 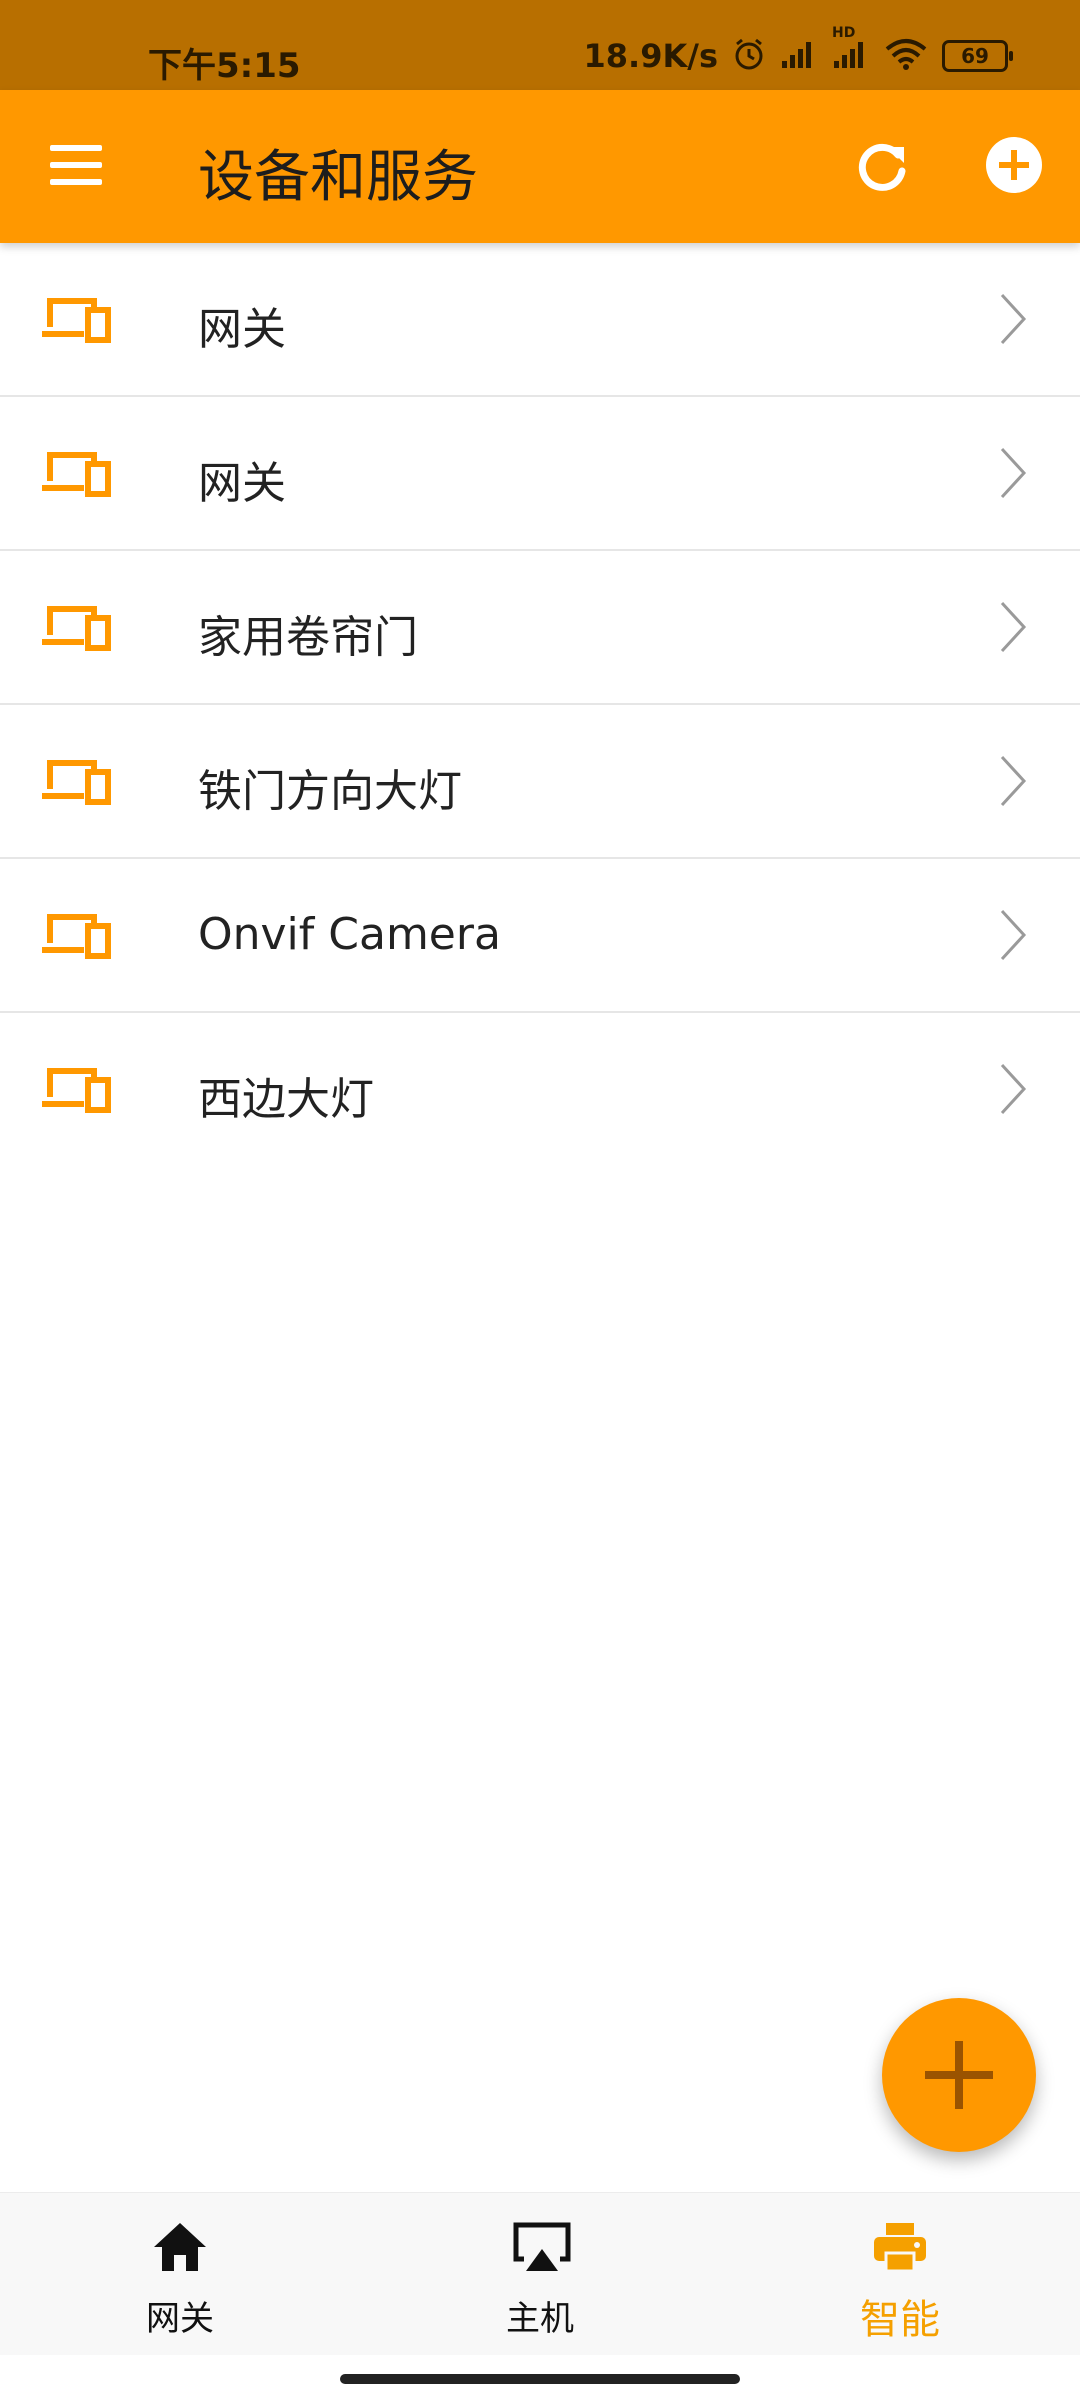 What do you see at coordinates (540, 45) in the screenshot?
I see `status-bar: 下午5:15 18.9K/s HD 69` at bounding box center [540, 45].